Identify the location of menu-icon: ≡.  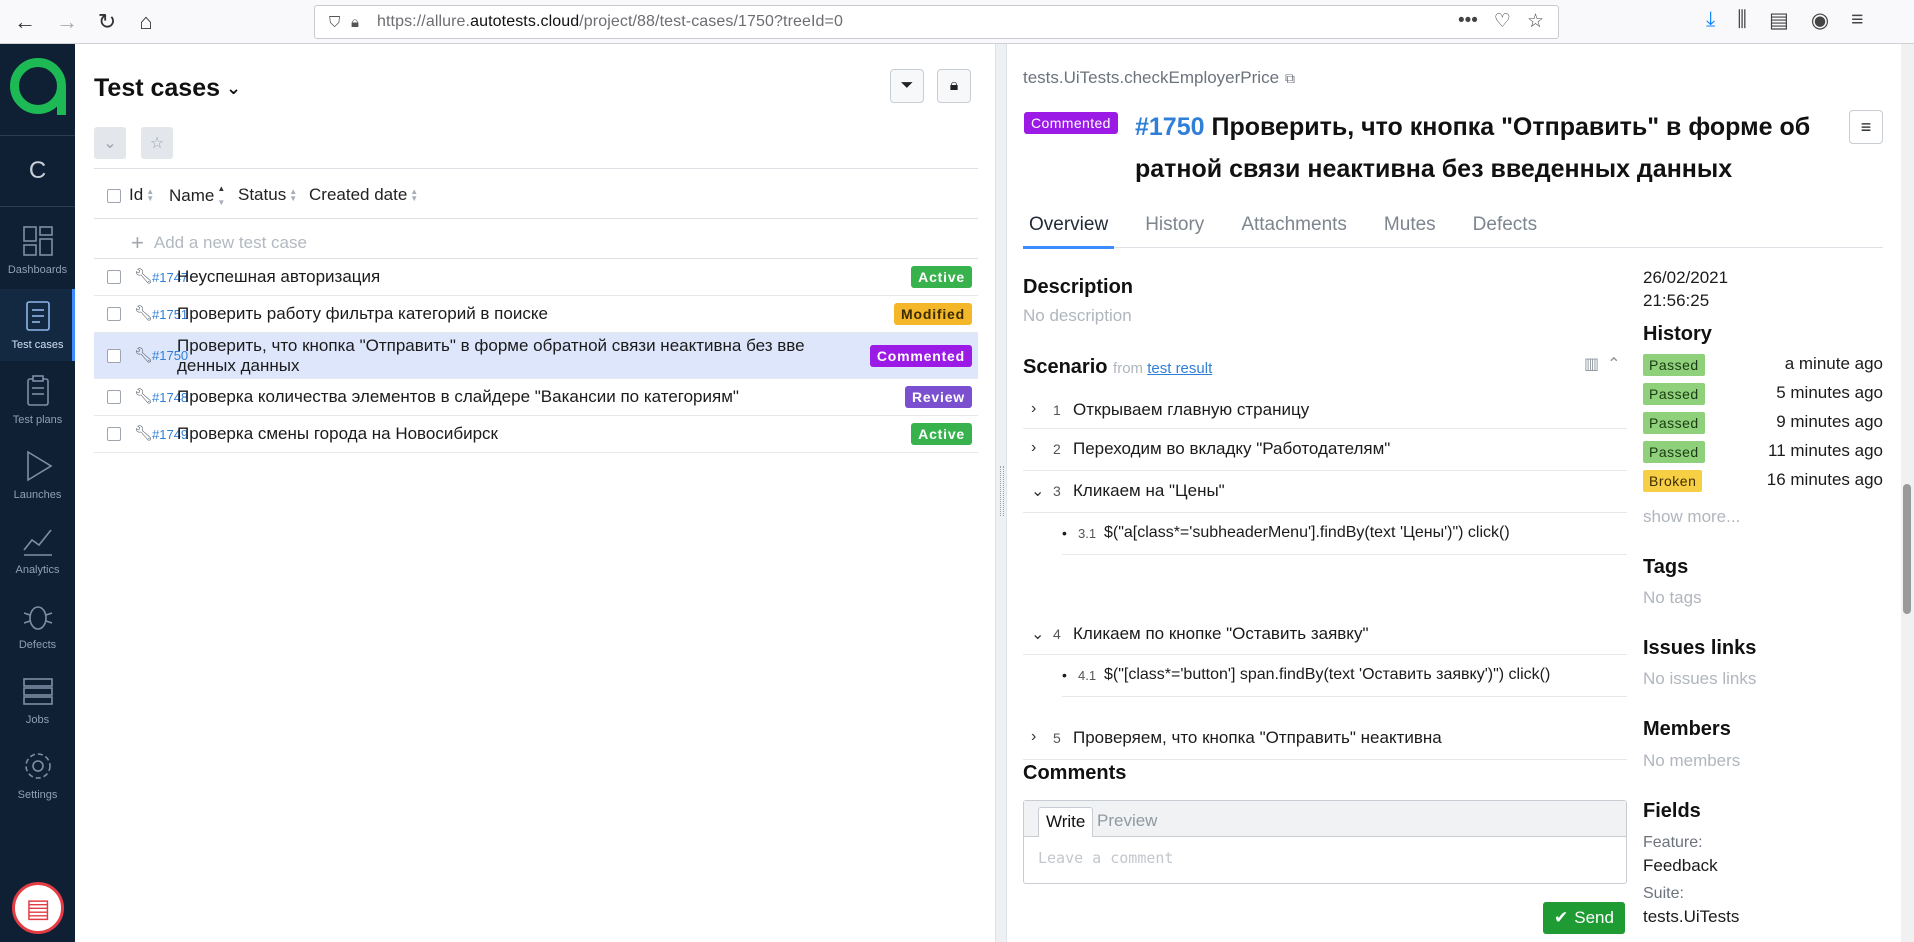
(1857, 20).